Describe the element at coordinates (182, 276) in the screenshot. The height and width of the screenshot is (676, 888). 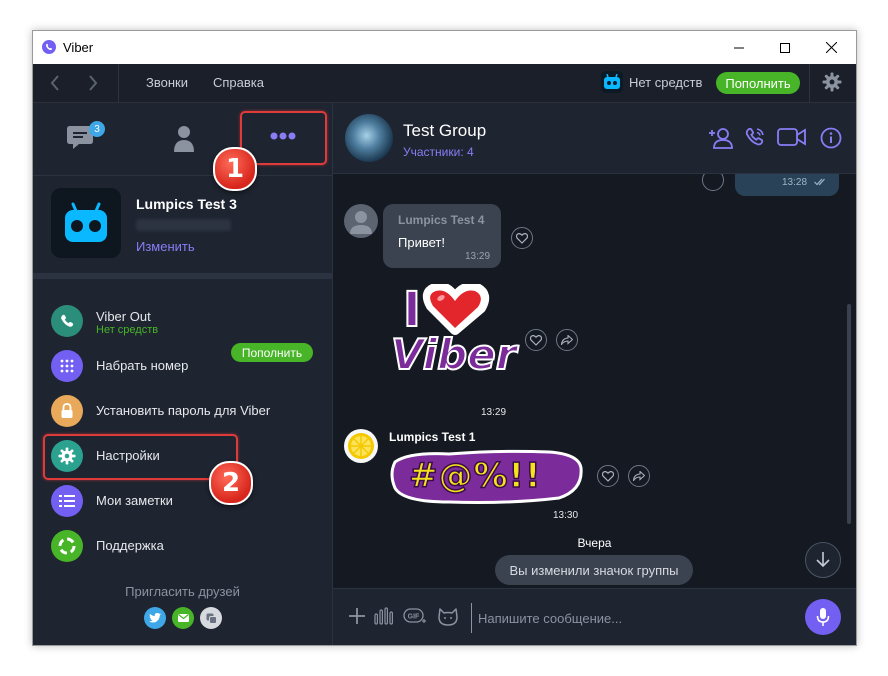
I see `section-divider` at that location.